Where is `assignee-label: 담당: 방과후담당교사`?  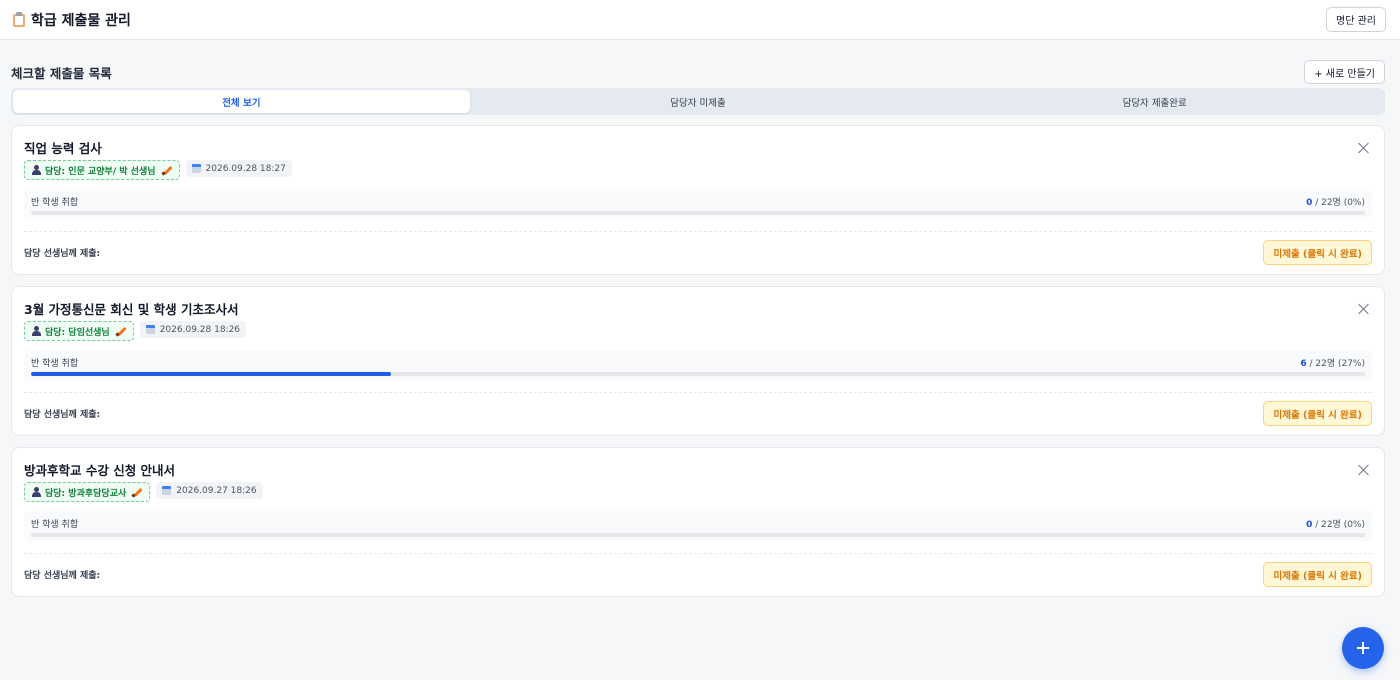
assignee-label: 담당: 방과후담당교사 is located at coordinates (86, 493).